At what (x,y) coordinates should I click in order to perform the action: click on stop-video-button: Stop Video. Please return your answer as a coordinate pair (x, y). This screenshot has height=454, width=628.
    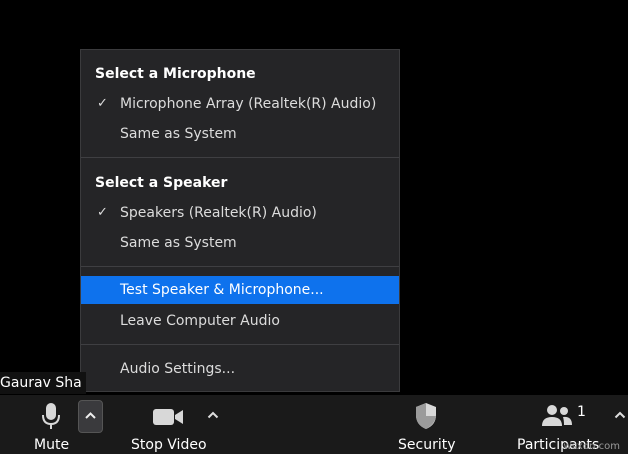
    Looking at the image, I should click on (175, 424).